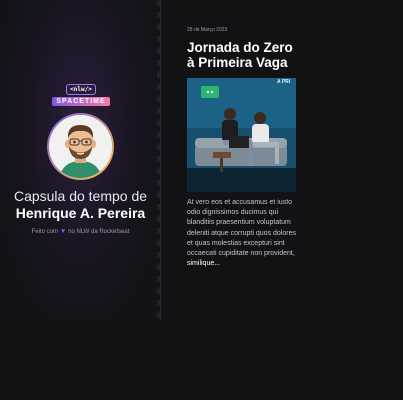 The width and height of the screenshot is (403, 400). What do you see at coordinates (98, 232) in the screenshot?
I see `credit-suffix: no NLW da Rocketseat` at bounding box center [98, 232].